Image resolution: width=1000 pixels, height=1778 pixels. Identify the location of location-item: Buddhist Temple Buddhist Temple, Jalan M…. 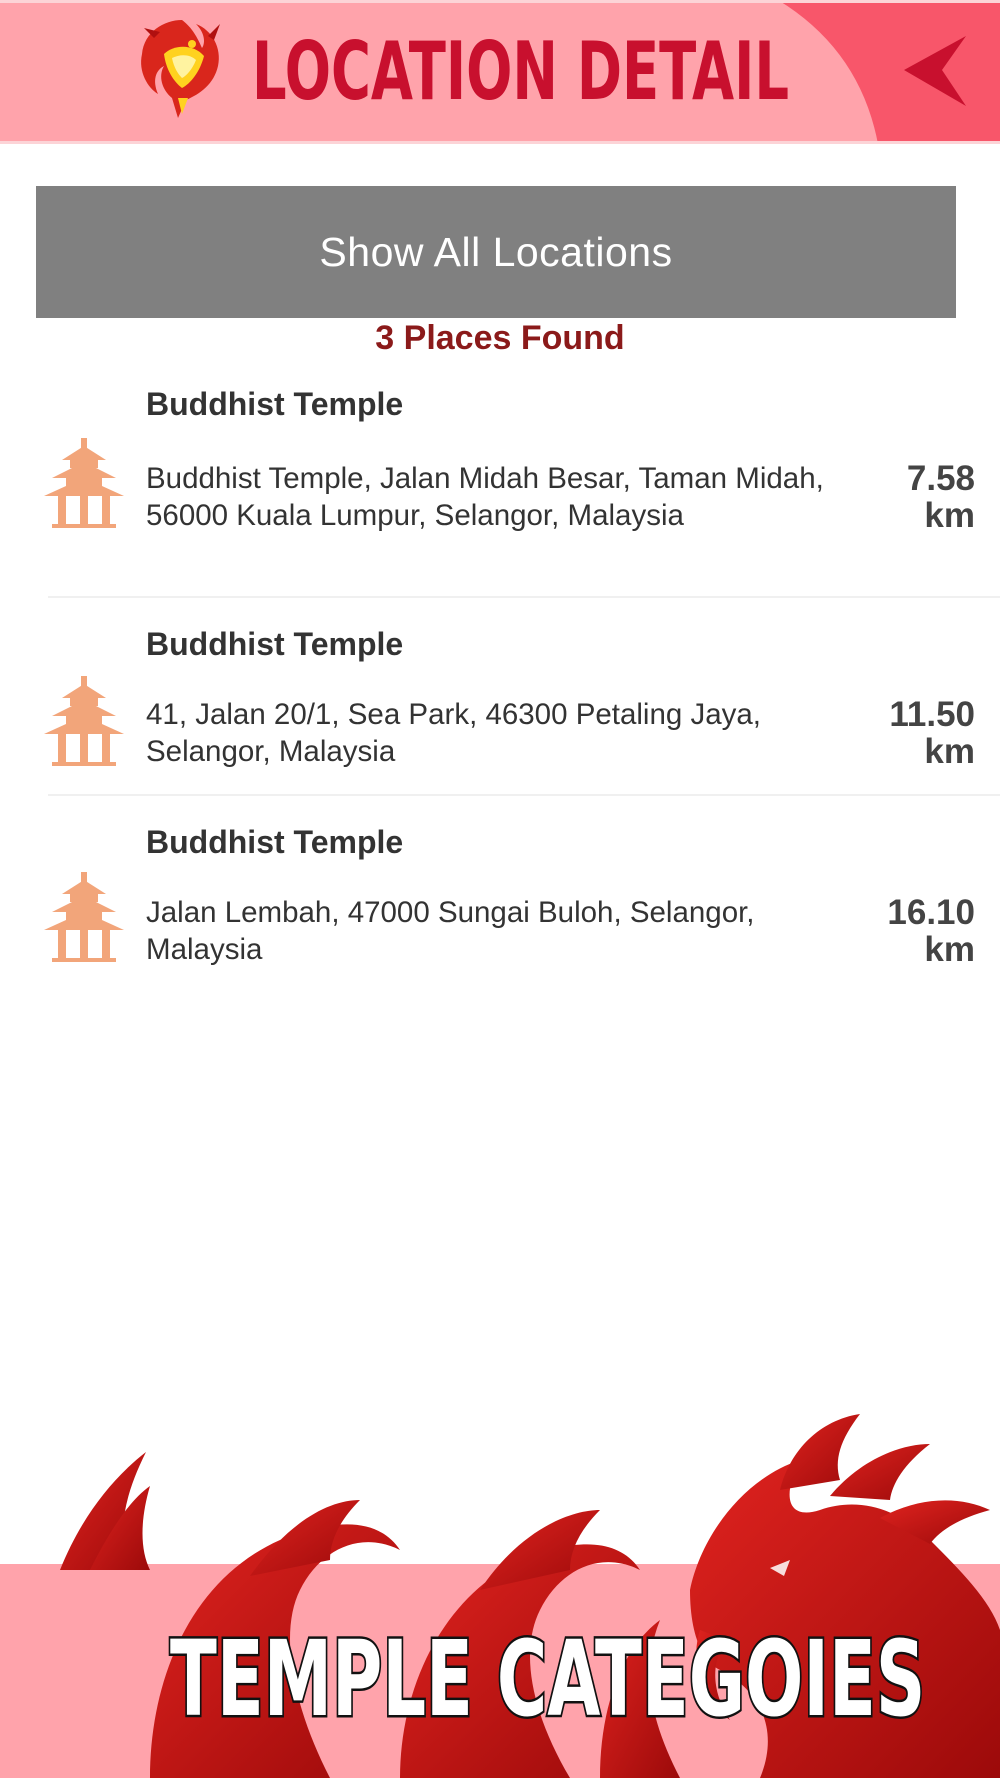
(500, 489).